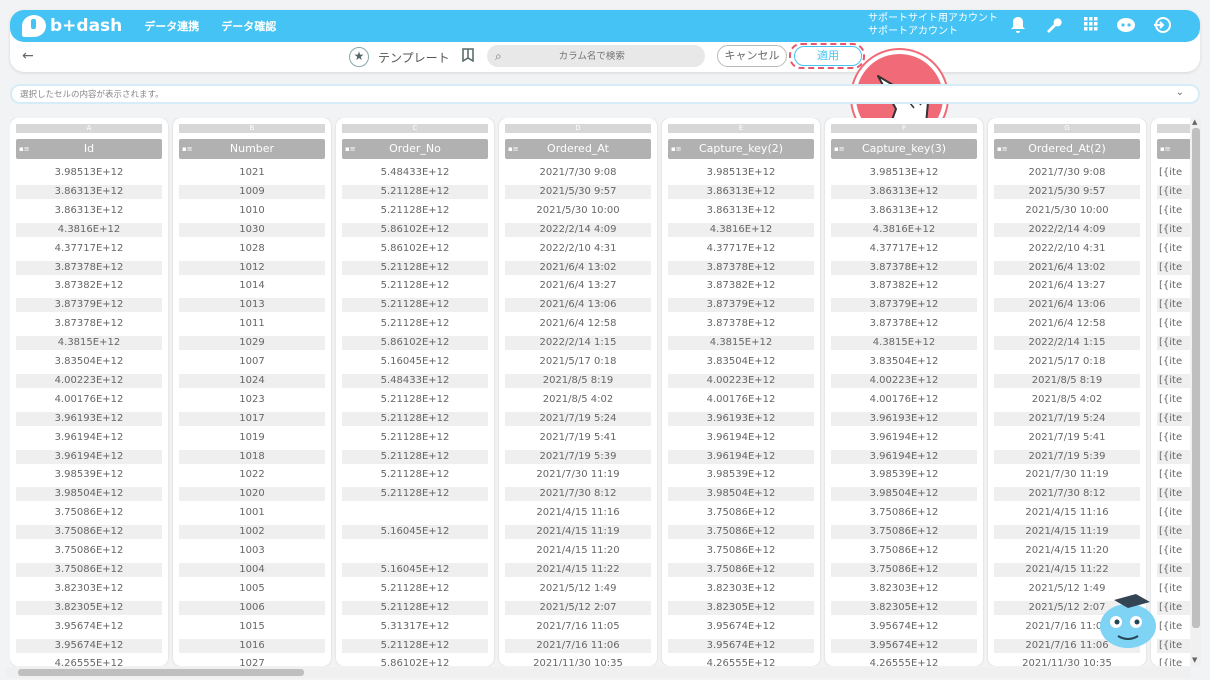  Describe the element at coordinates (414, 57) in the screenshot. I see `template-label: テンプレート` at that location.